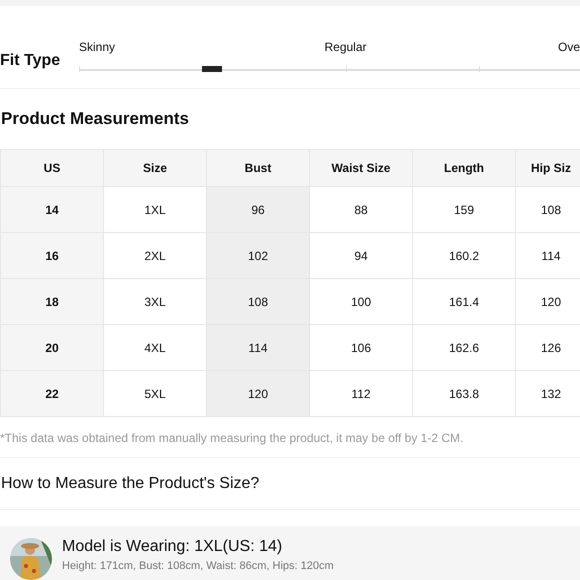 The height and width of the screenshot is (580, 580). I want to click on scale-label: Skinny, so click(97, 47).